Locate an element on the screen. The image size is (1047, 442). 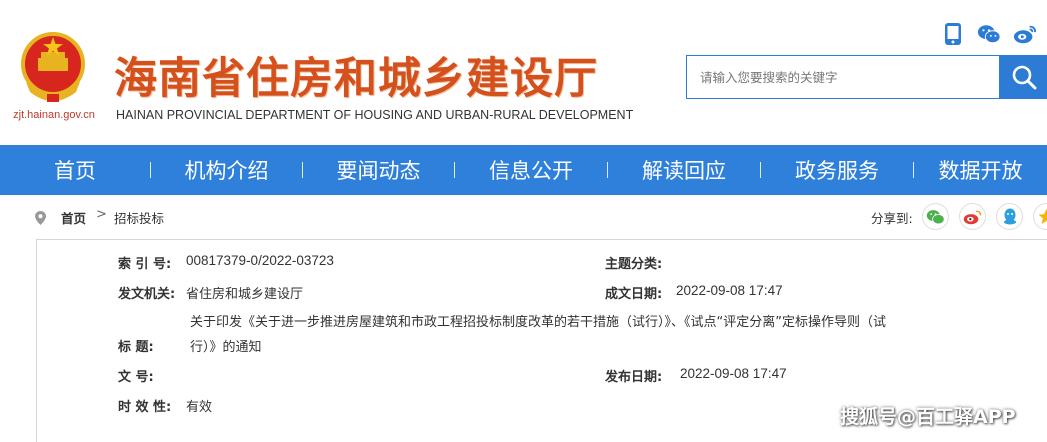
published-date-value: 2022-09-08 17:47 is located at coordinates (733, 373).